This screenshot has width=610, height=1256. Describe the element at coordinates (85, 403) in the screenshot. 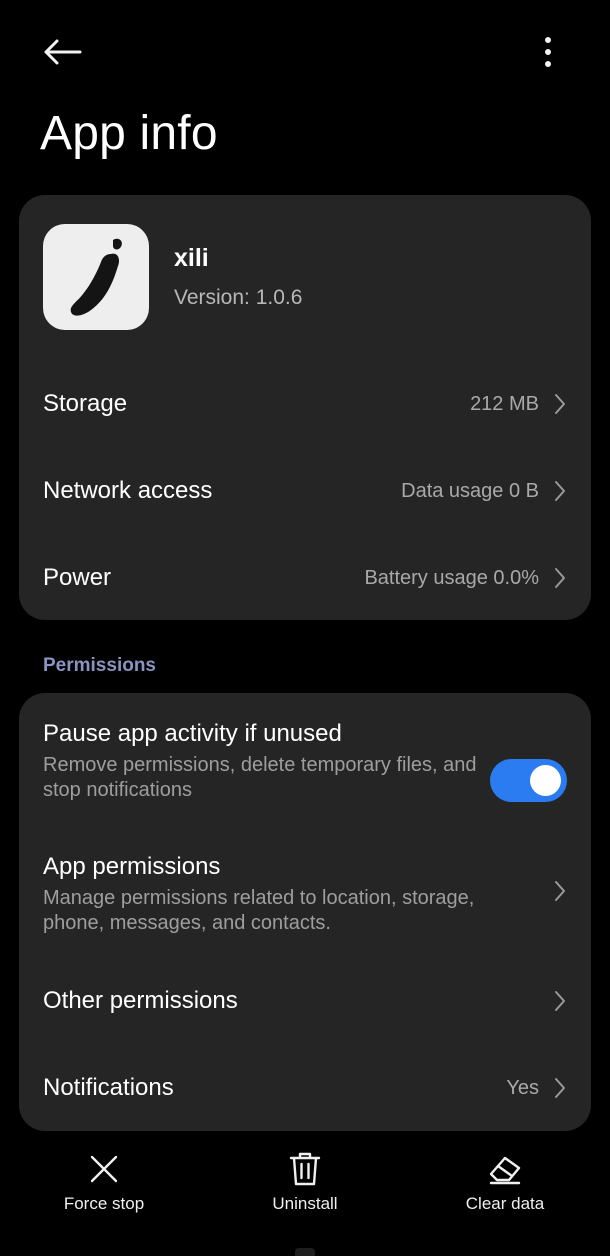

I see `storage-title: Storage` at that location.